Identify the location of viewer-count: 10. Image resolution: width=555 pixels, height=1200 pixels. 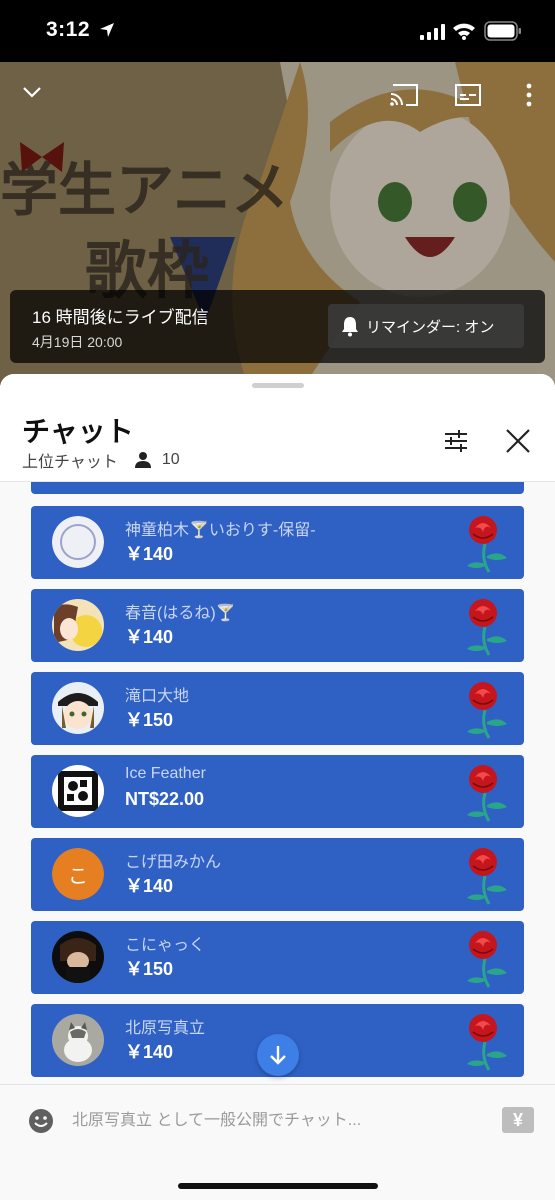
(170, 459).